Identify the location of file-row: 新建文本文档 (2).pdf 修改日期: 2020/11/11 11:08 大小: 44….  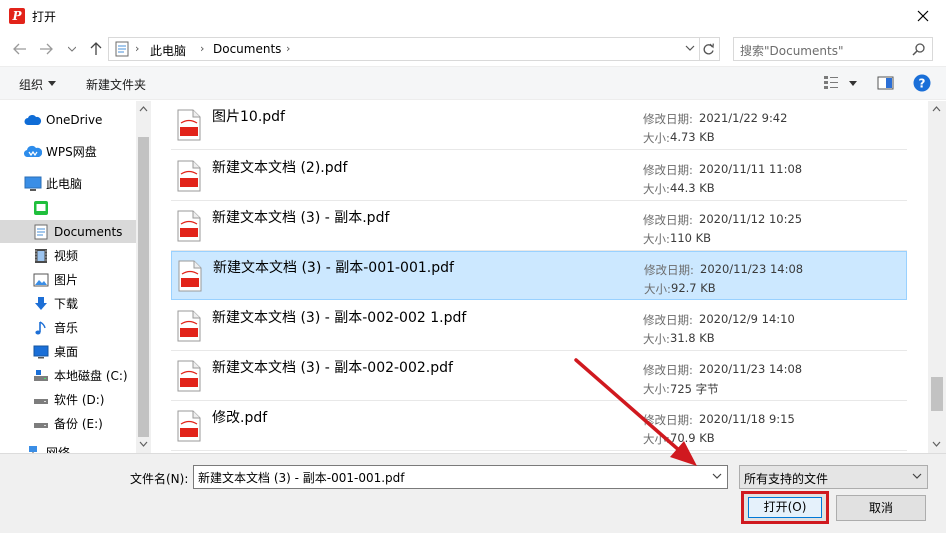
(539, 176).